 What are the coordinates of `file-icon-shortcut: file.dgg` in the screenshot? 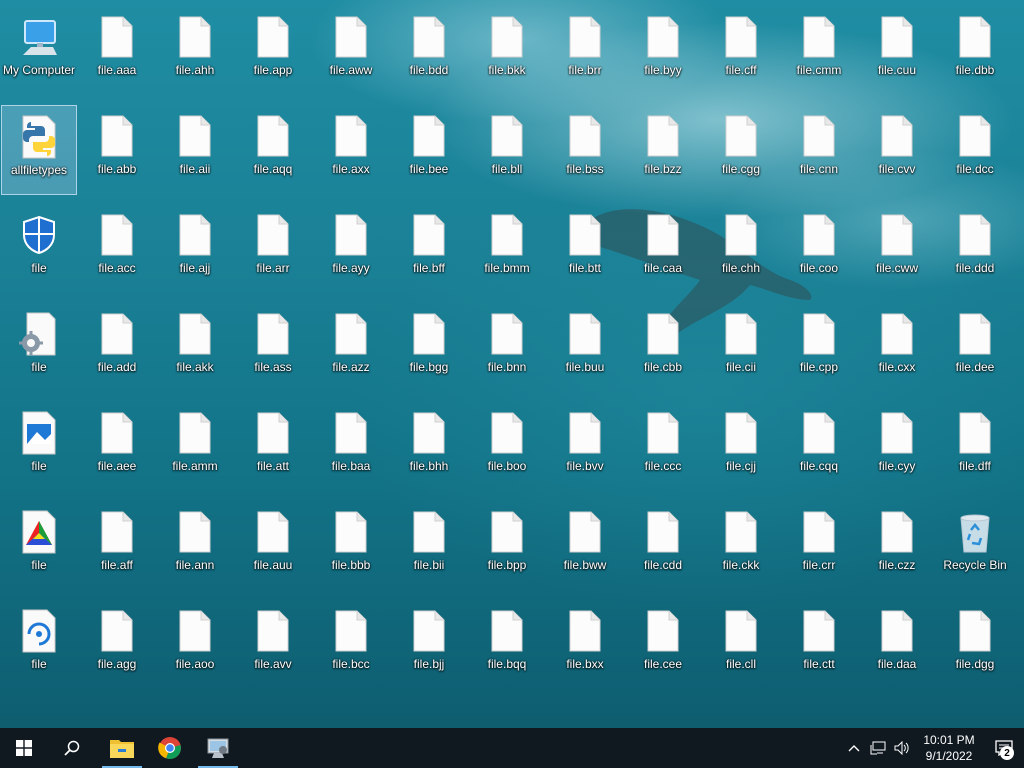 It's located at (975, 645).